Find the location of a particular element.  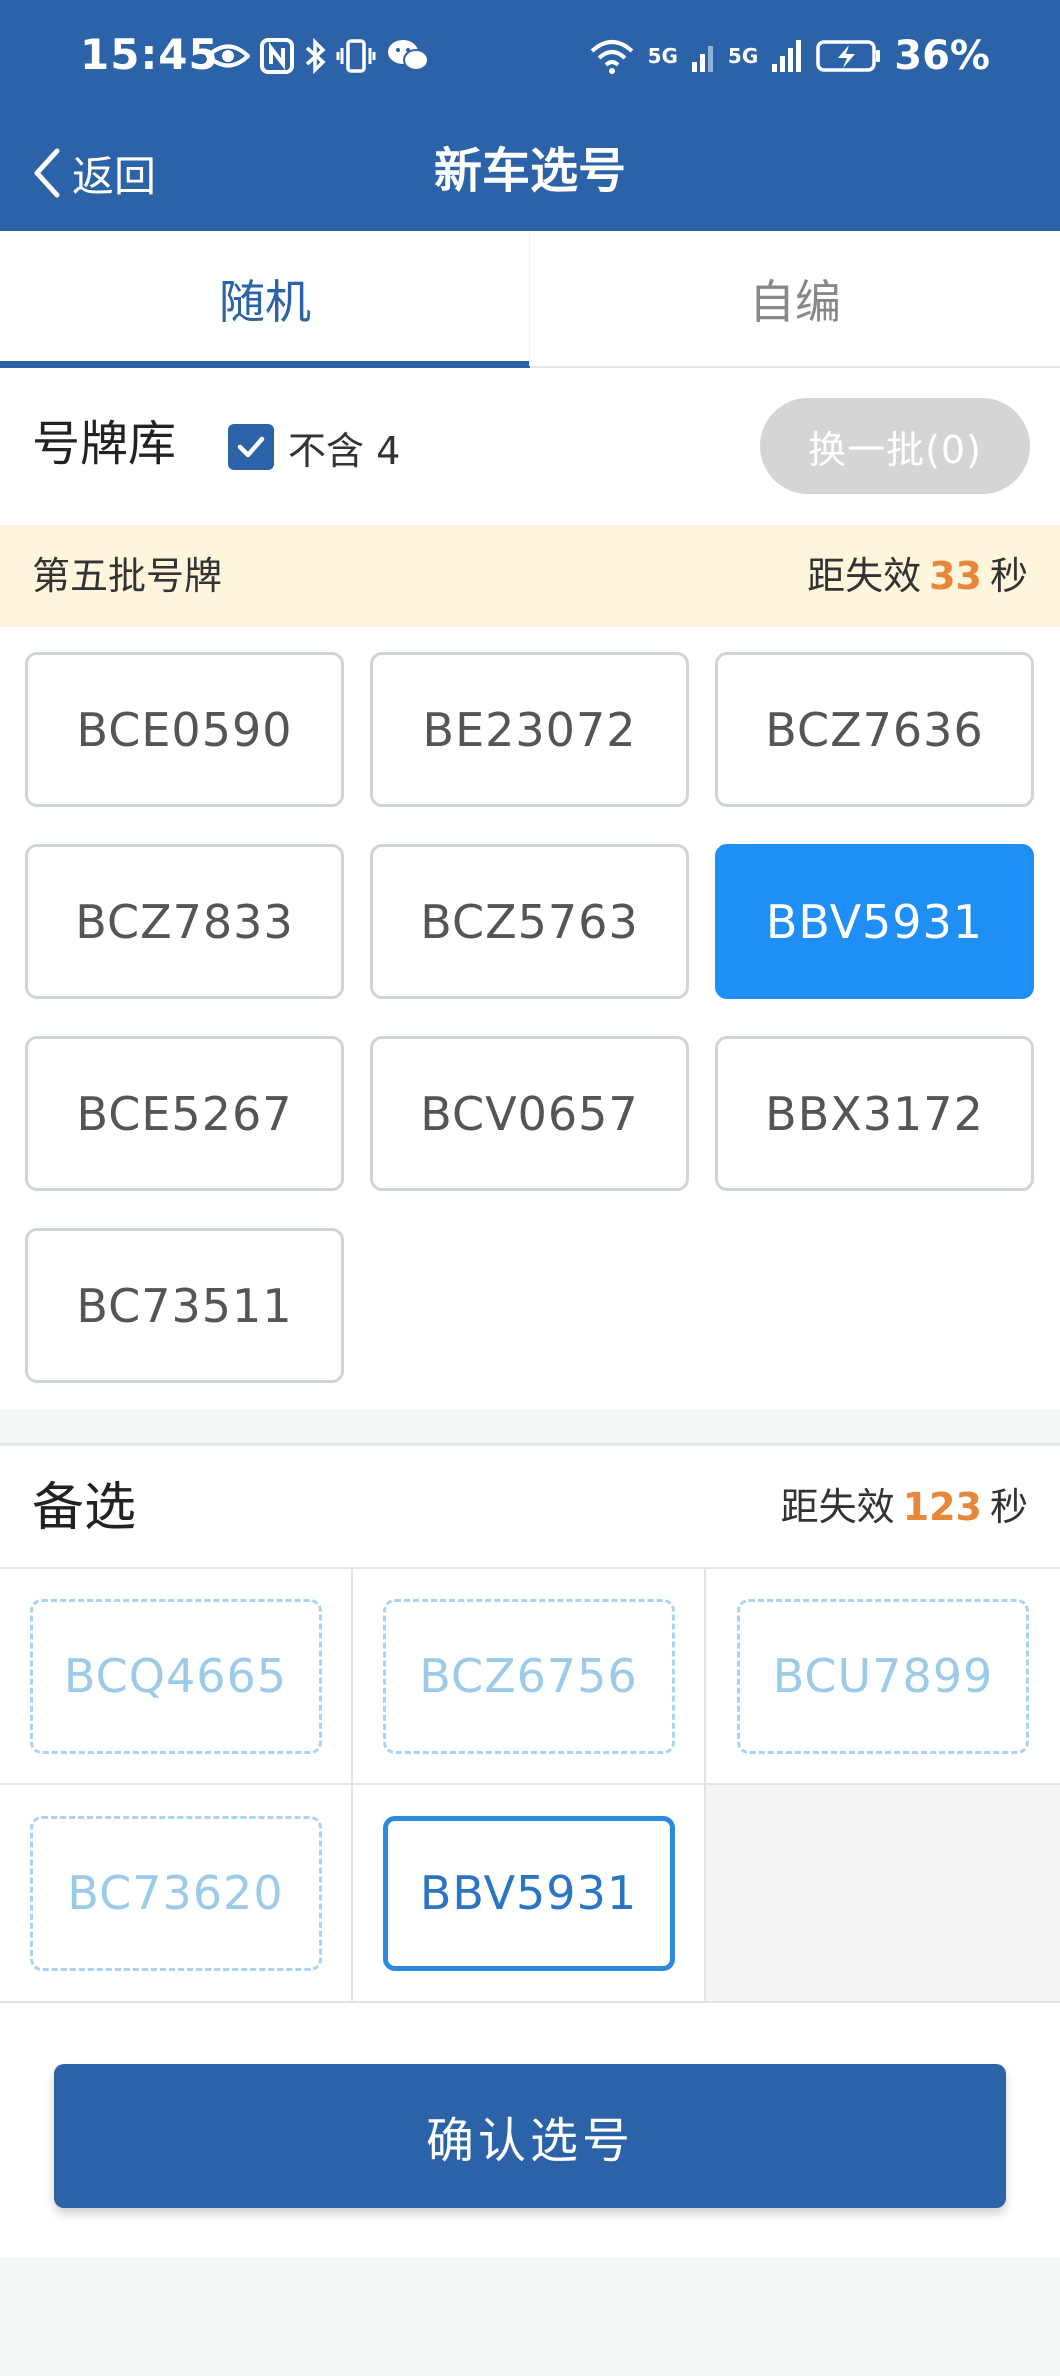

wechat-icon is located at coordinates (408, 55).